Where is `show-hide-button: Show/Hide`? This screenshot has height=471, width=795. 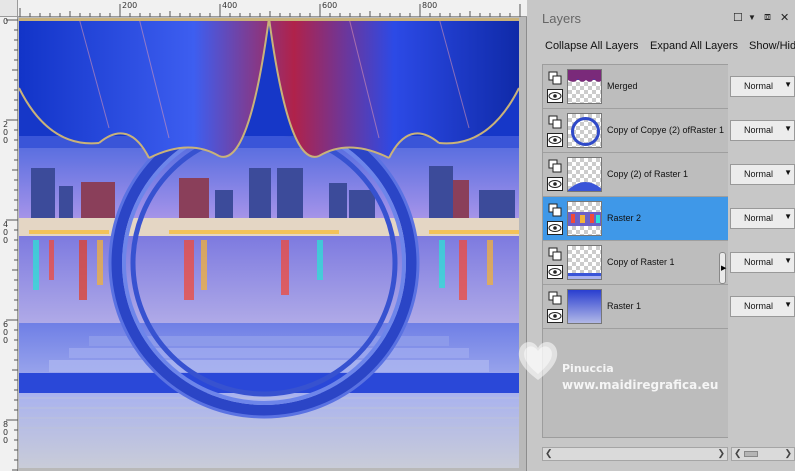
show-hide-button: Show/Hide is located at coordinates (772, 46).